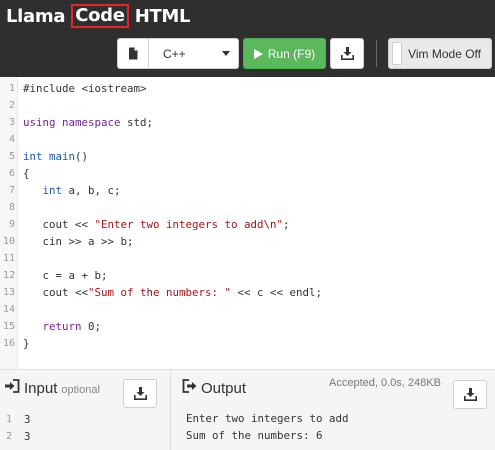  I want to click on output-panel-title: Output, so click(214, 388).